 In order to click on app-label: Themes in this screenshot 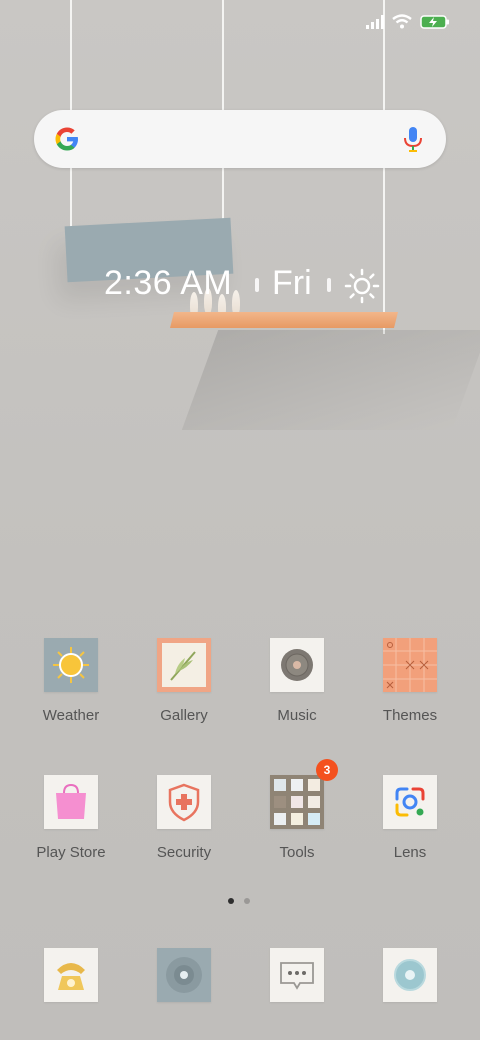, I will do `click(410, 715)`.